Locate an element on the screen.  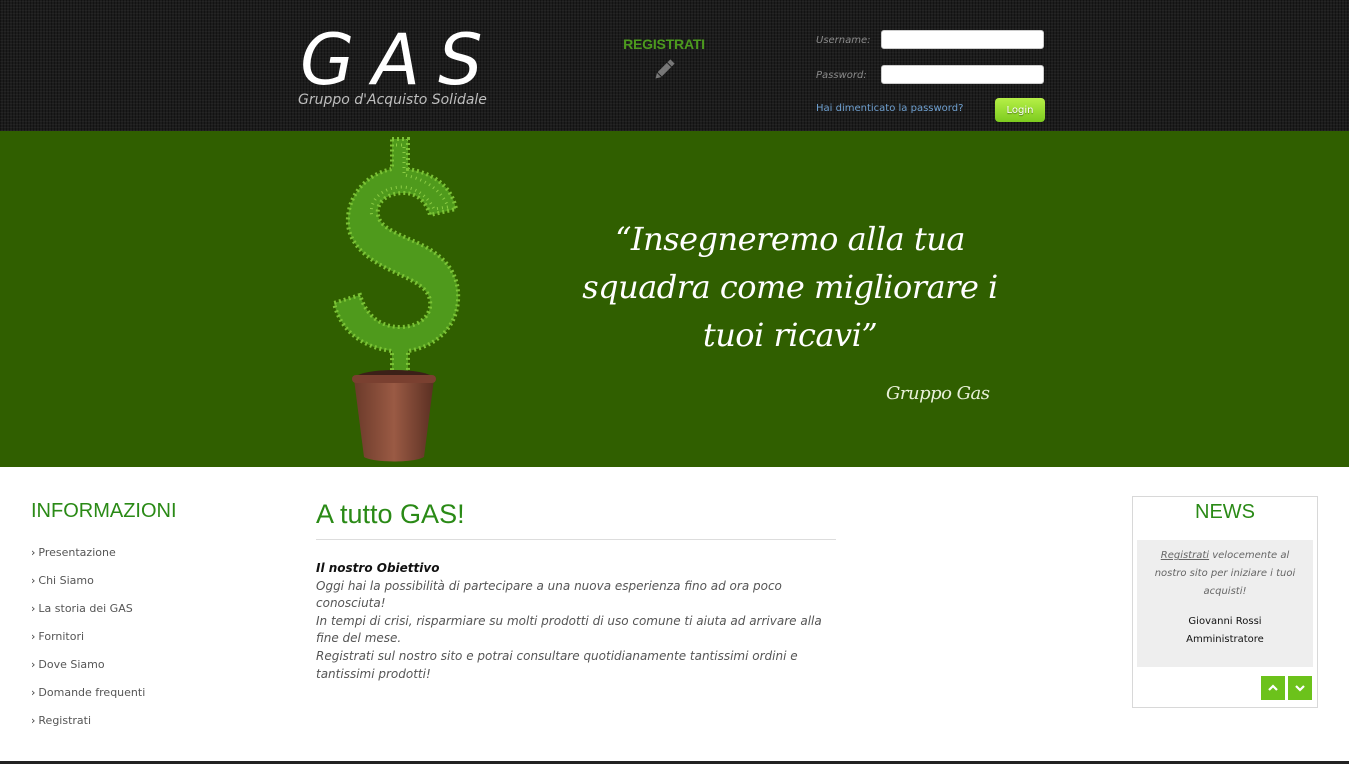
sidebar-link-chi-siamo: Chi Siamo is located at coordinates (65, 580).